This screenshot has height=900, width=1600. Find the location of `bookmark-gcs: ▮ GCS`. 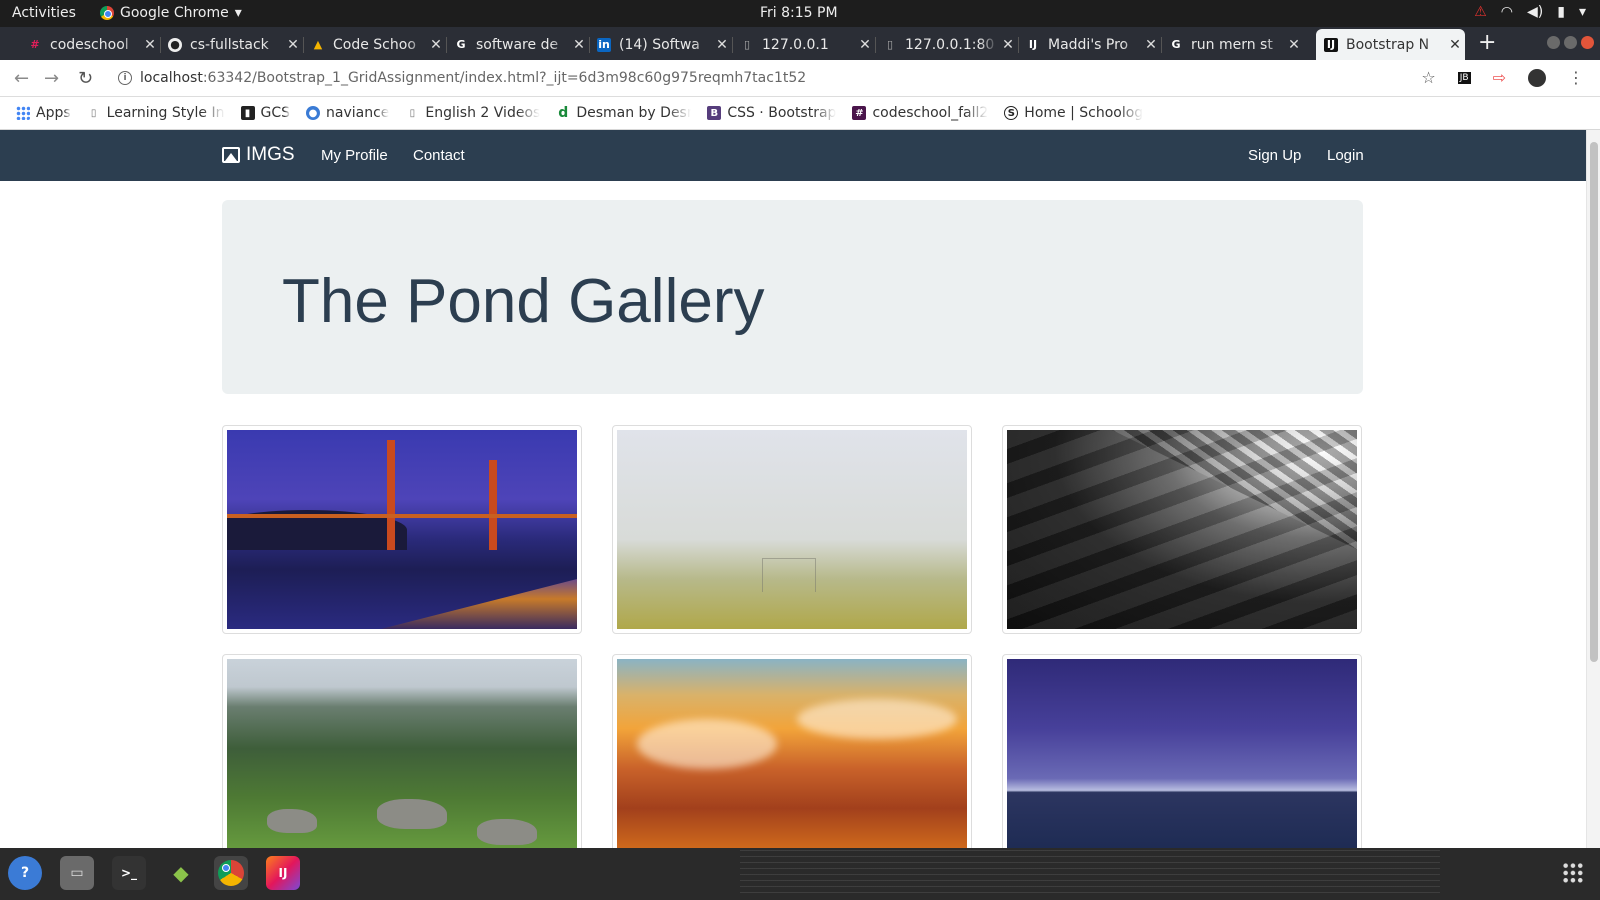

bookmark-gcs: ▮ GCS is located at coordinates (265, 113).